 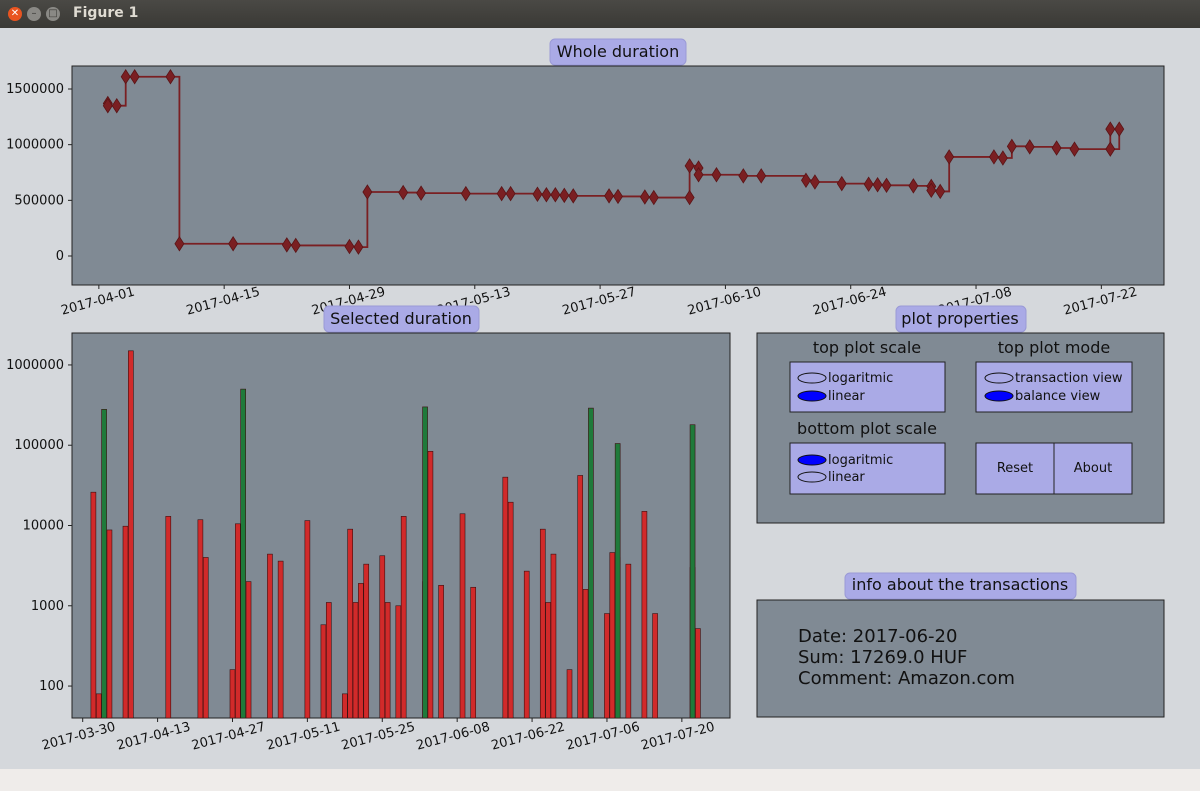 I want to click on info-comment: Comment: Amazon.com, so click(x=906, y=678).